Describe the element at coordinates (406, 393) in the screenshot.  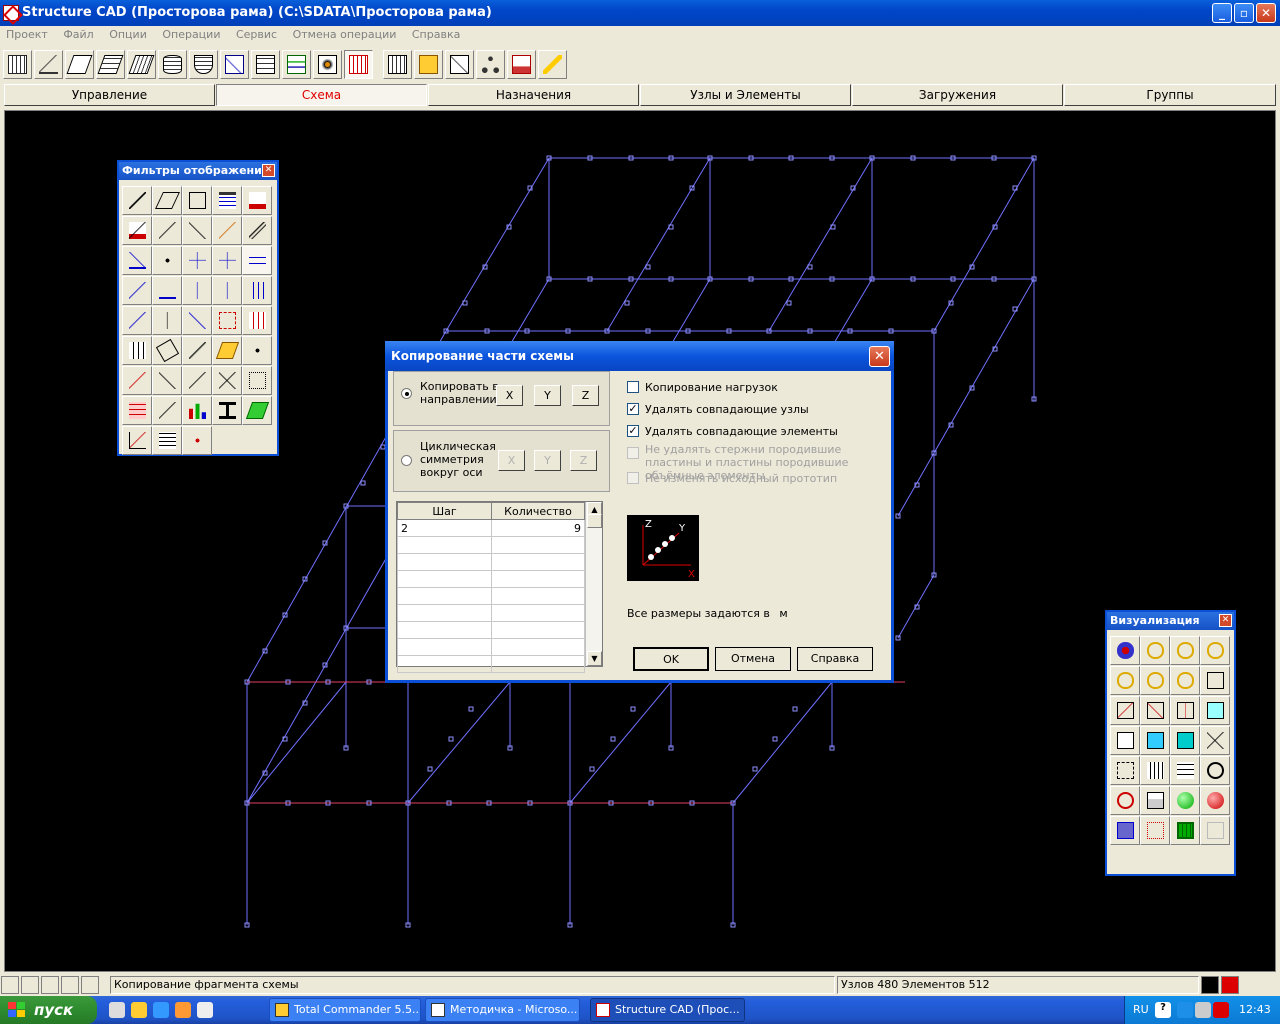
I see `copy-direction-radio` at that location.